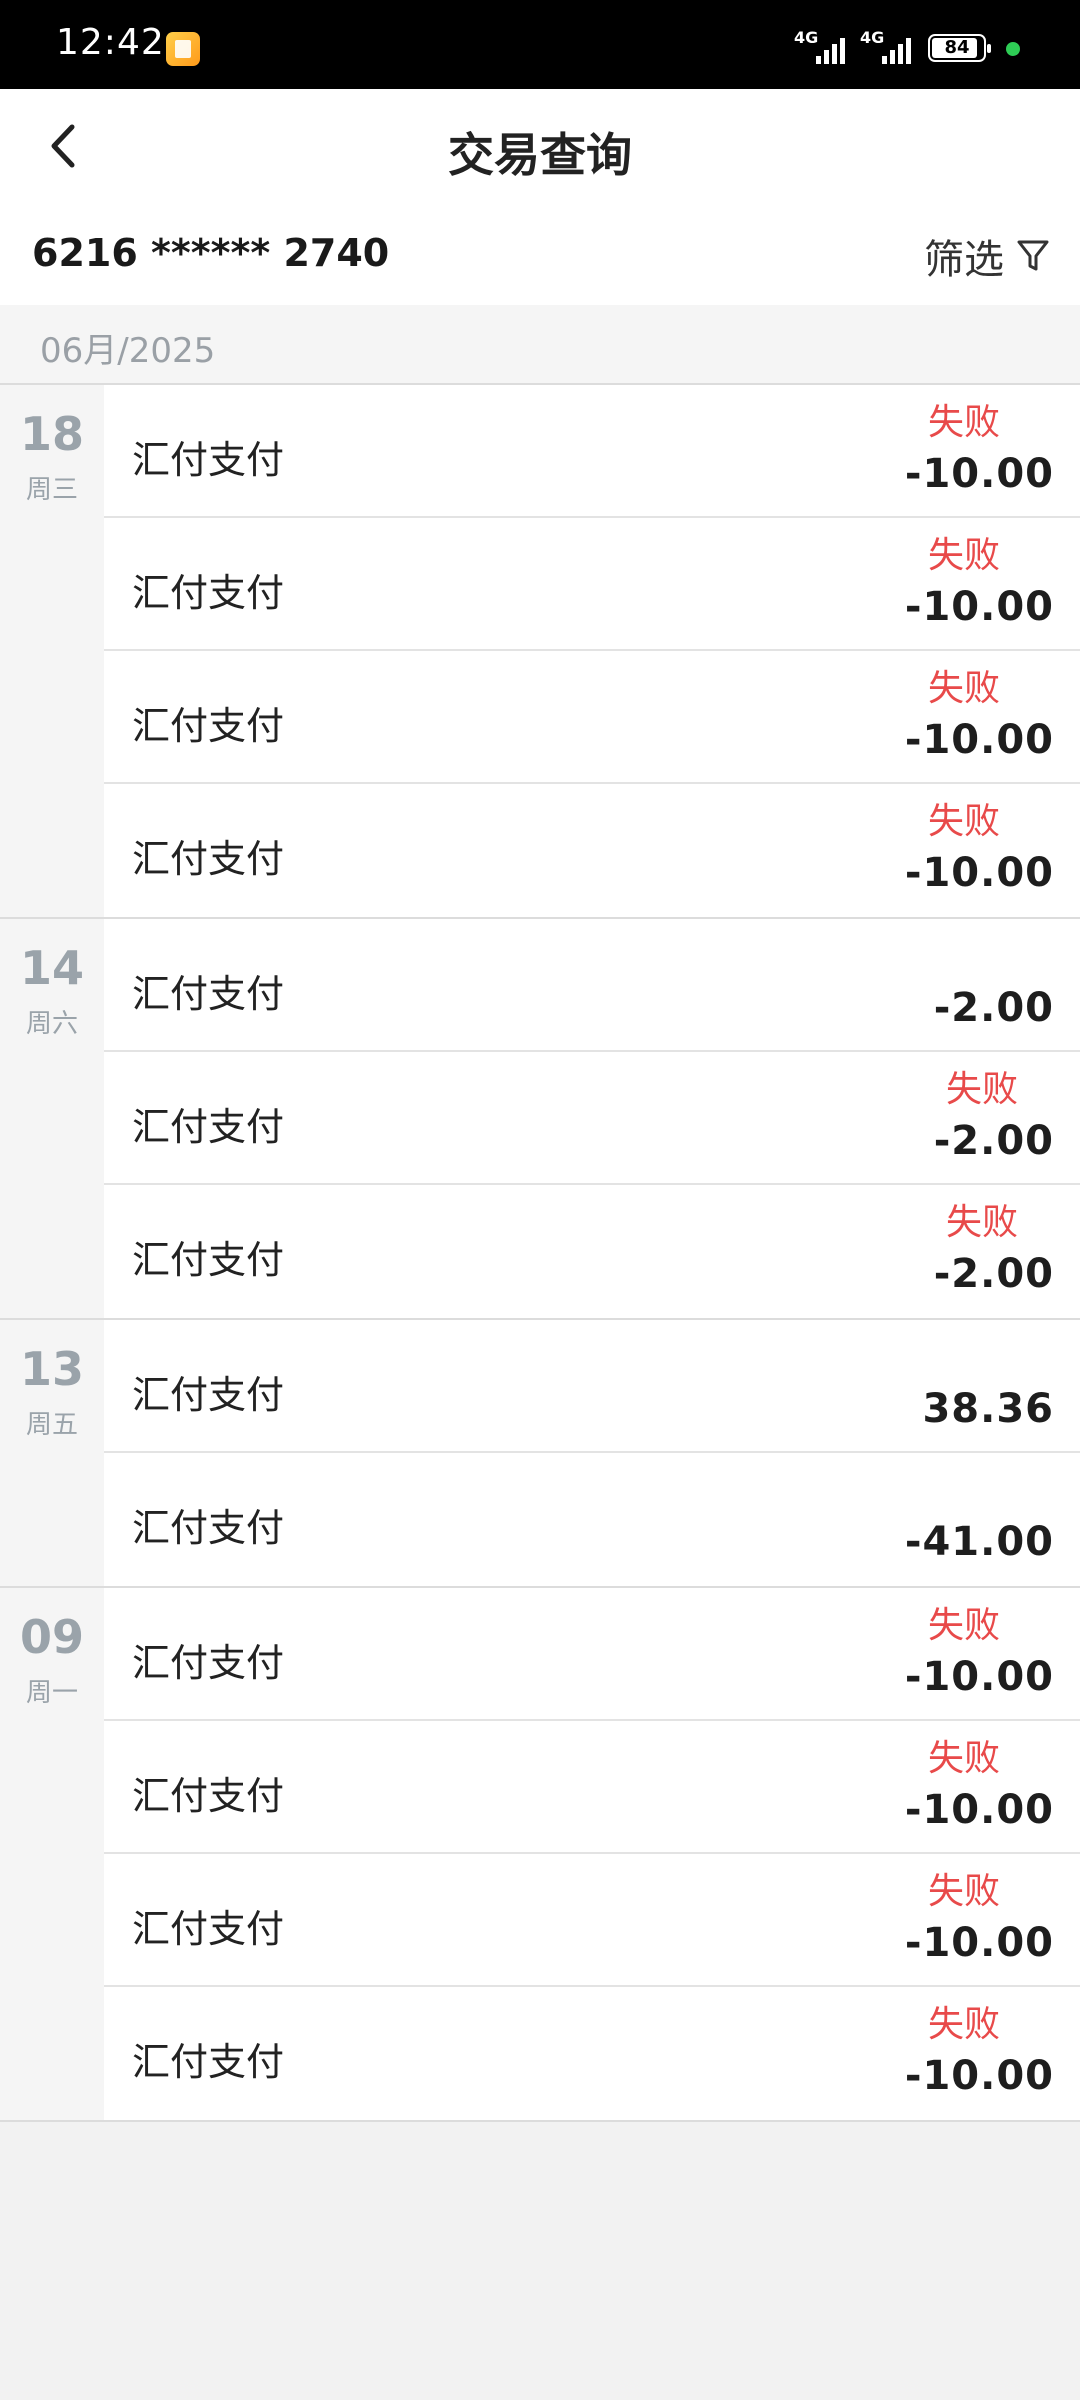  What do you see at coordinates (540, 44) in the screenshot?
I see `status-bar: 12:42 4G 4G 84` at bounding box center [540, 44].